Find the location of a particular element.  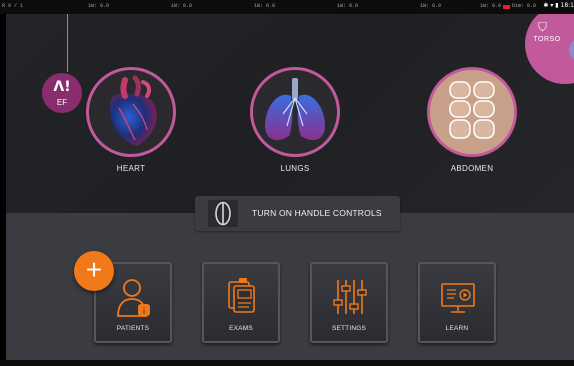

lungs-button is located at coordinates (295, 112).